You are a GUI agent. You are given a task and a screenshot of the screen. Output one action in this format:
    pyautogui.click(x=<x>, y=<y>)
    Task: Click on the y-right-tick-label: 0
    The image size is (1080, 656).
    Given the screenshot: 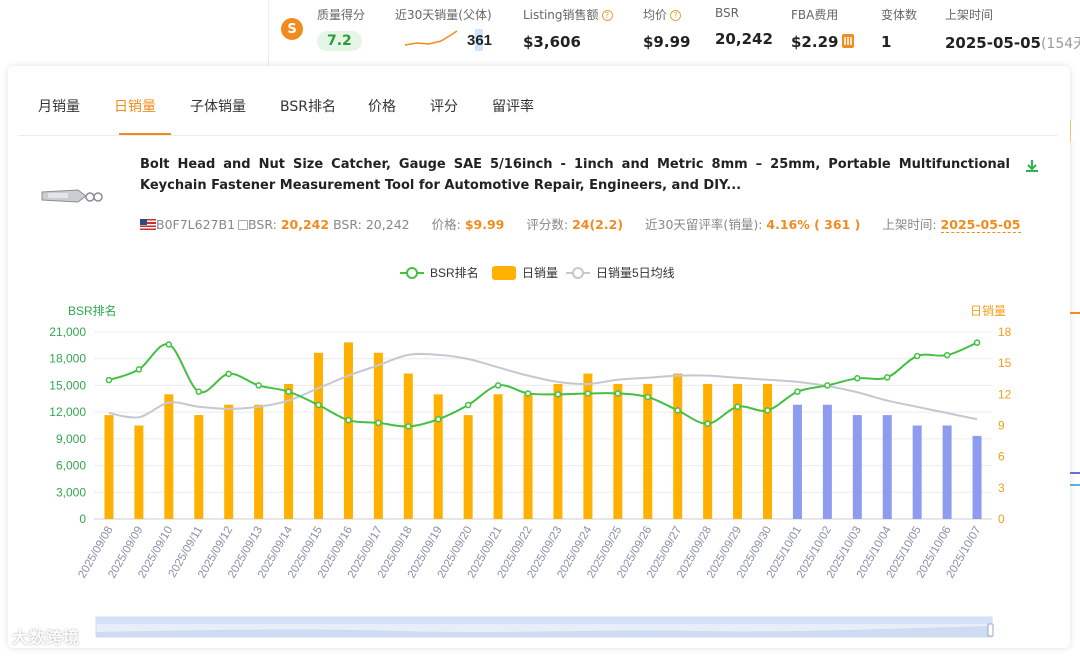 What is the action you would take?
    pyautogui.click(x=1001, y=519)
    